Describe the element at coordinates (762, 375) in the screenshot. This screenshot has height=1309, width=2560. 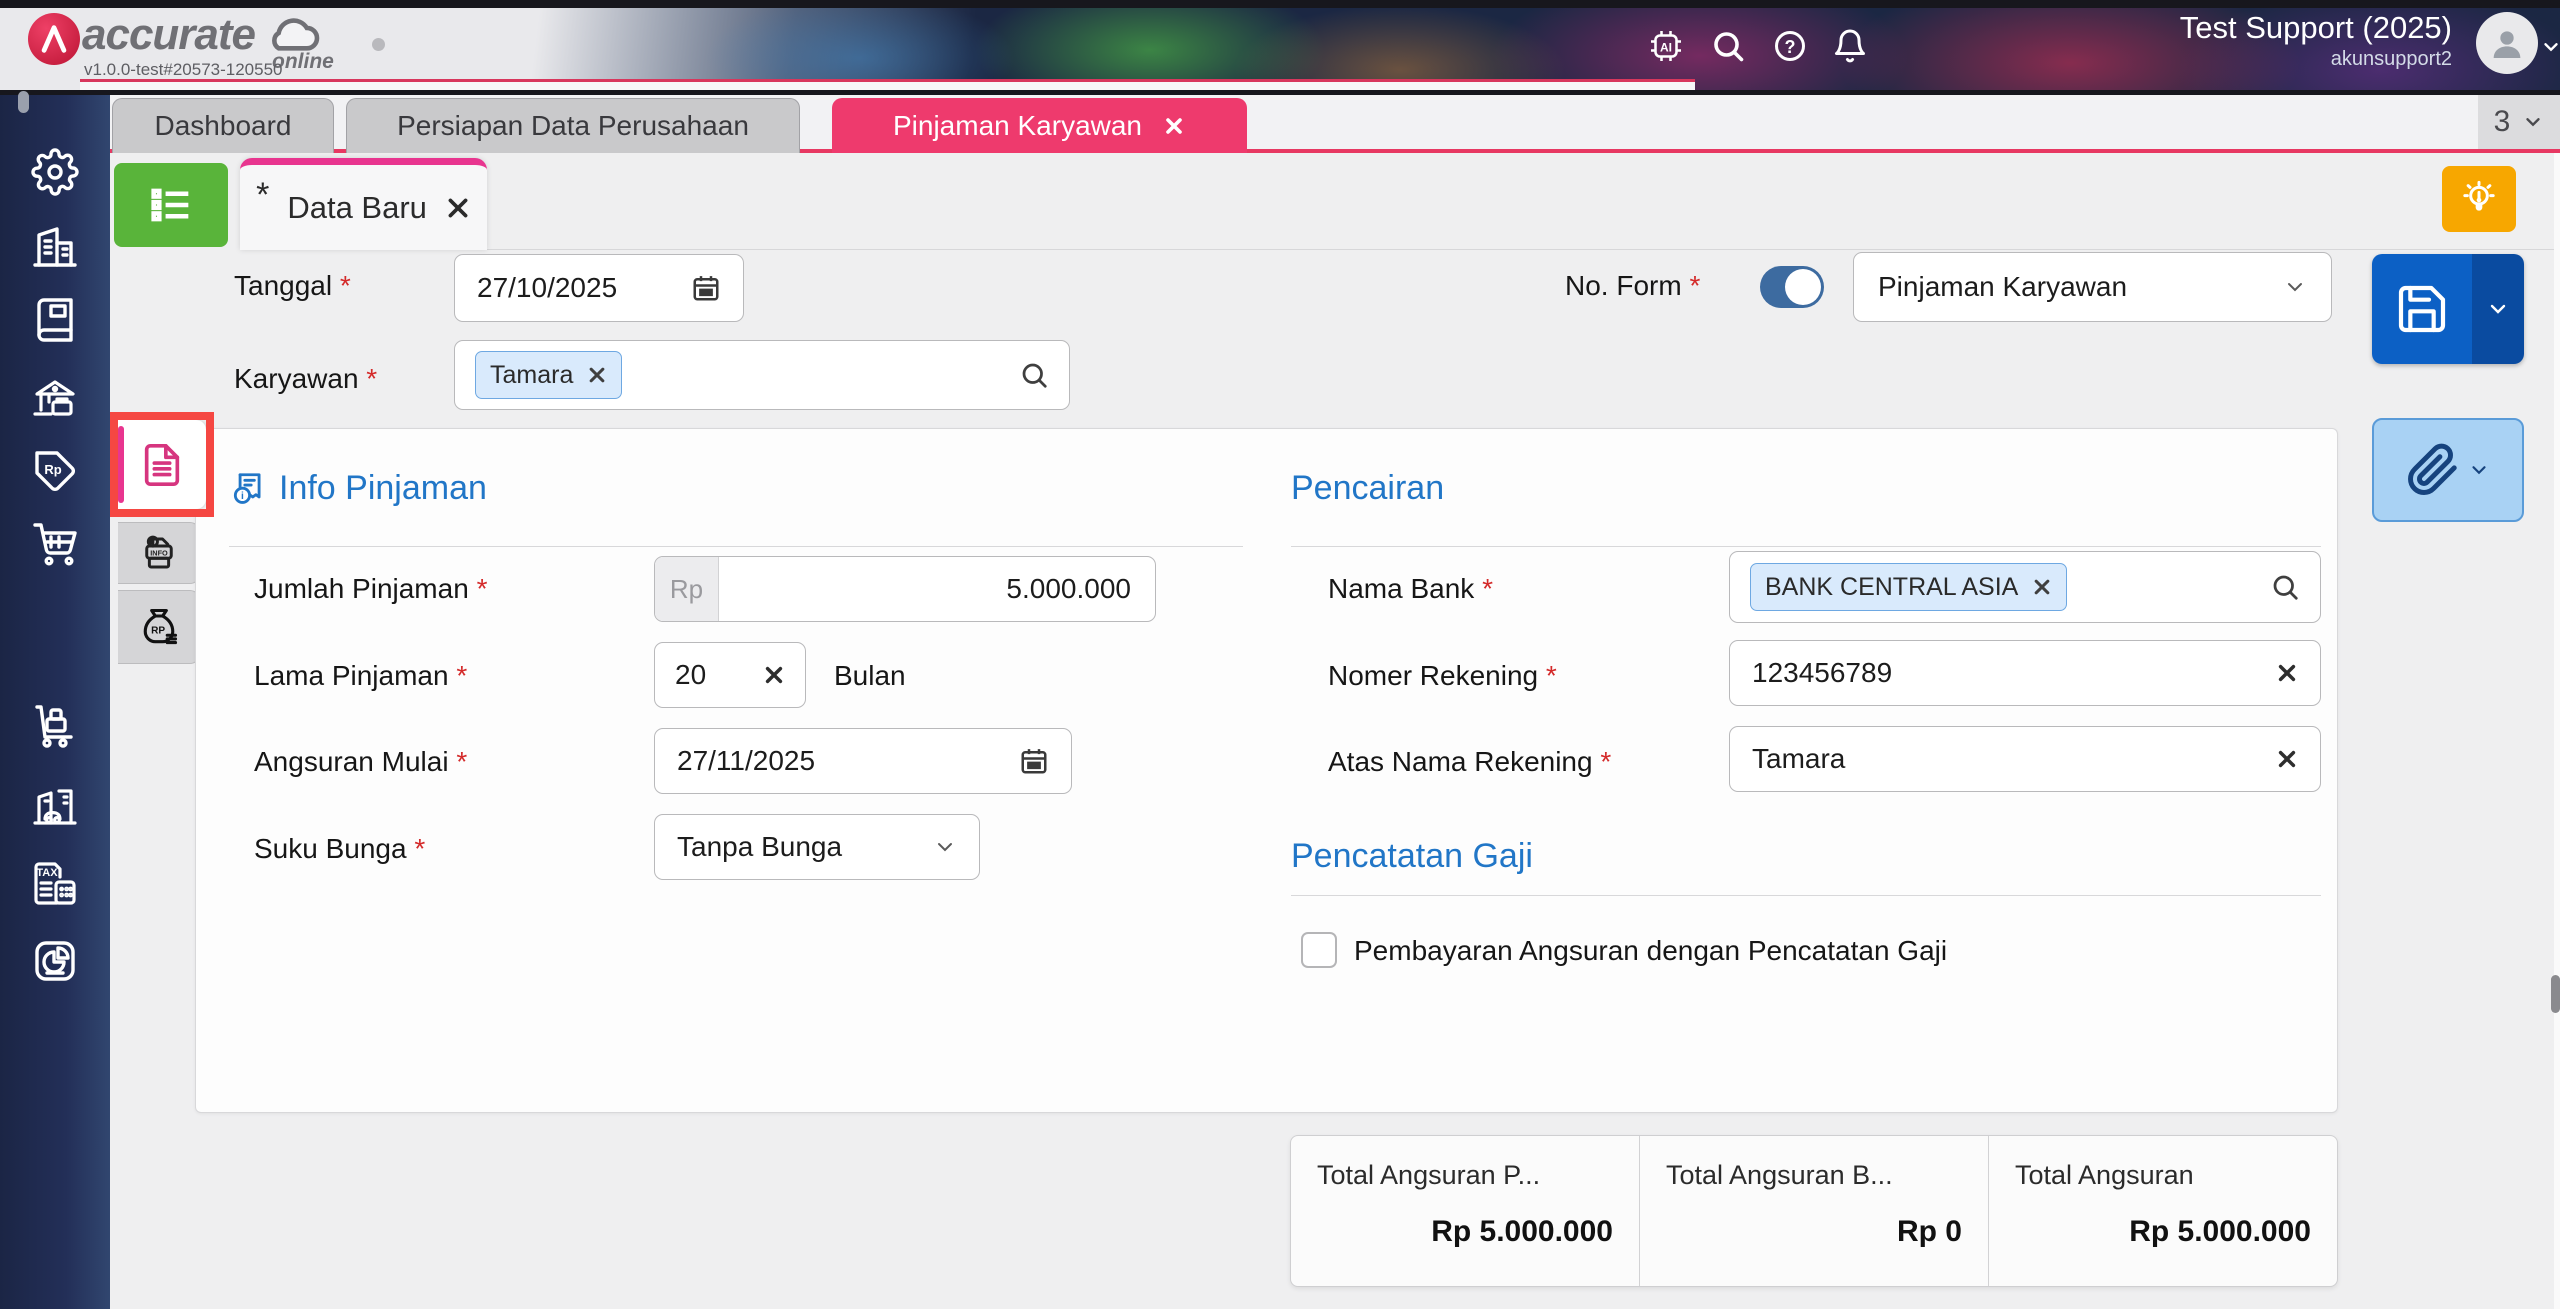
I see `karyawan-input: Tamara` at that location.